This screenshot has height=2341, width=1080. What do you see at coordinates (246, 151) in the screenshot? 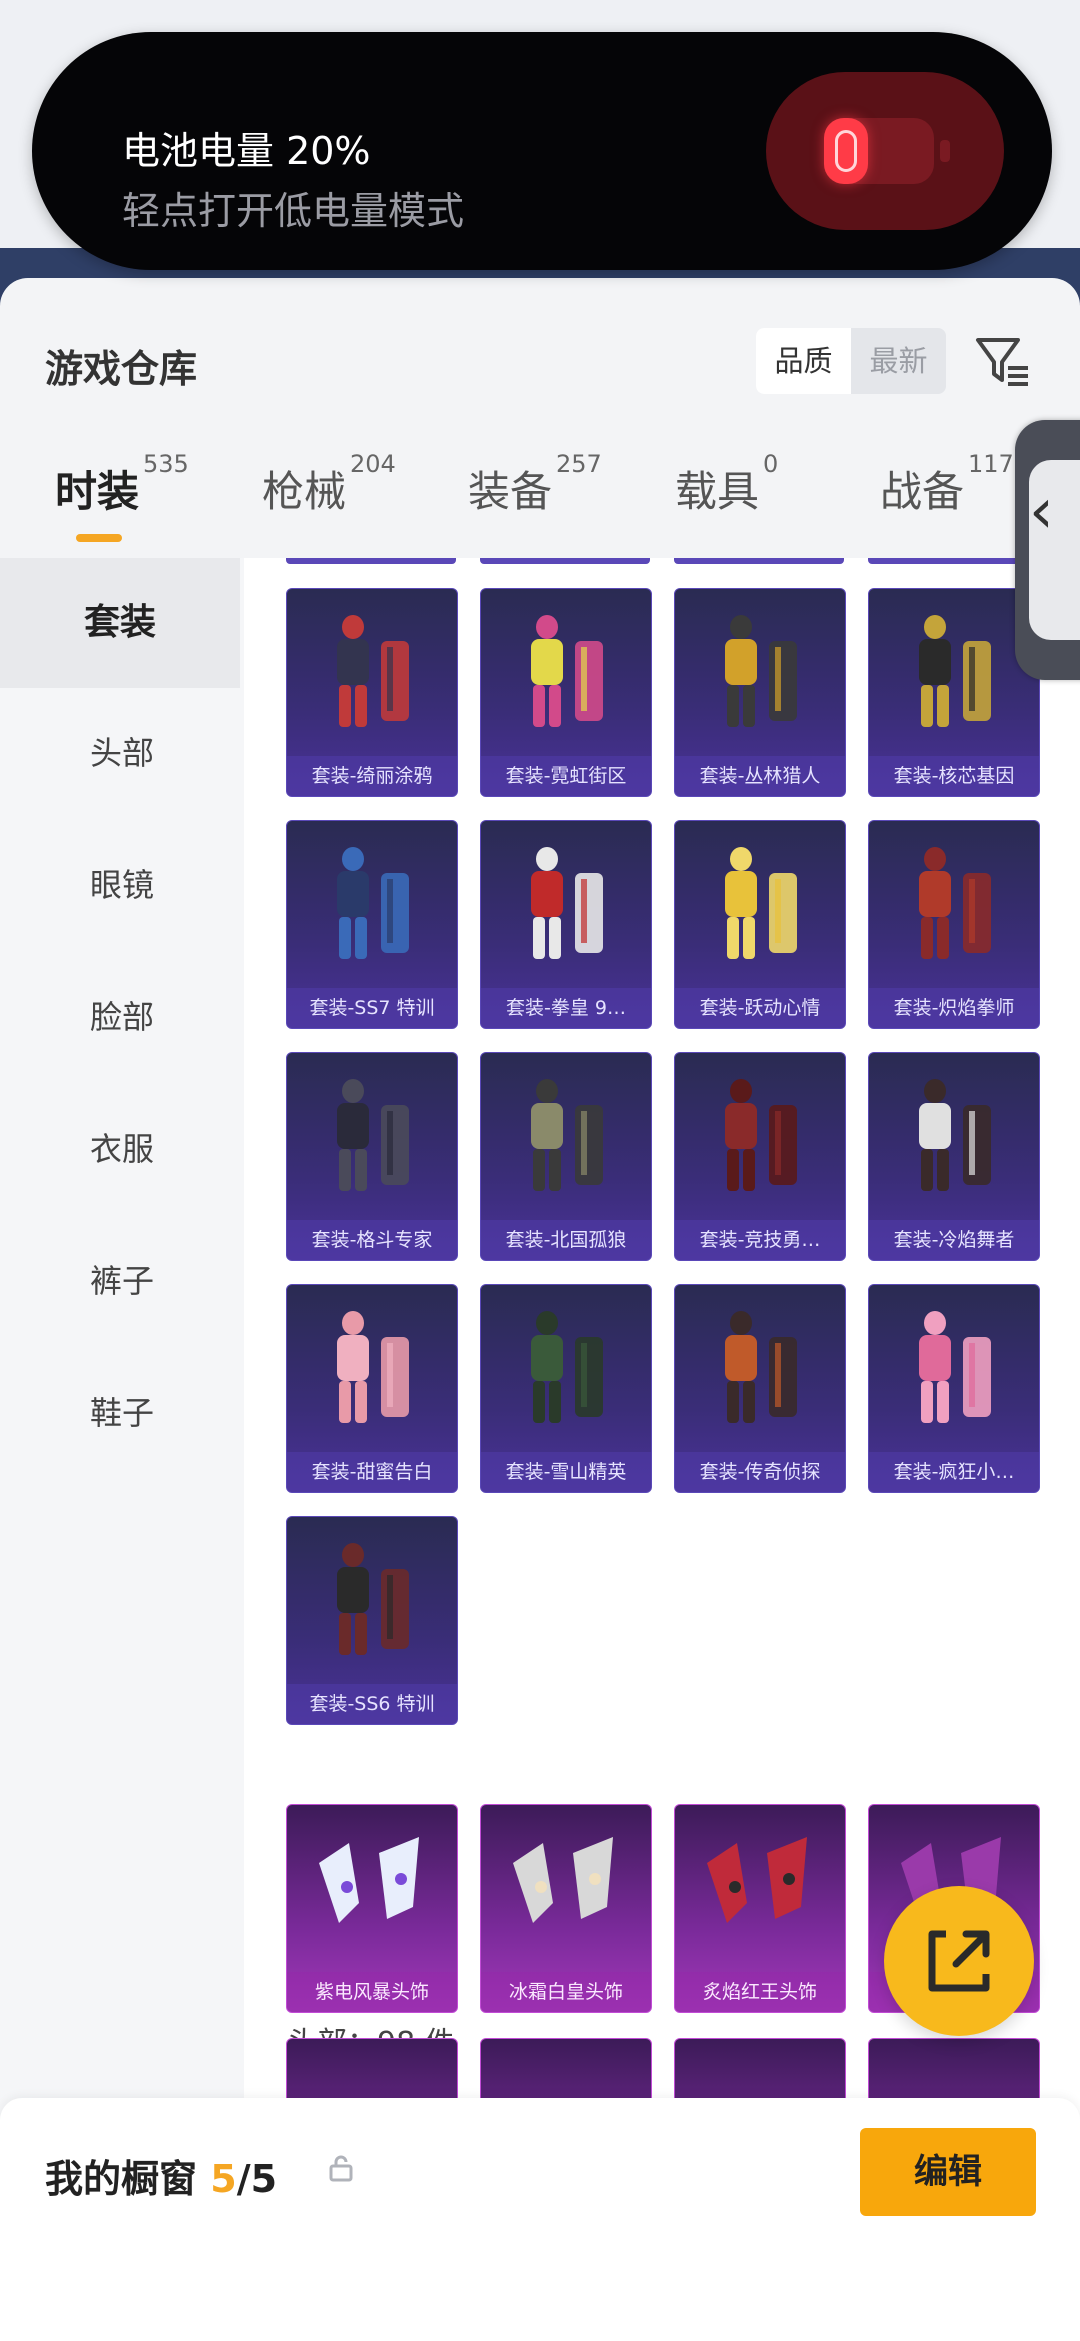
I see `battery-title: 电池电量 20%` at bounding box center [246, 151].